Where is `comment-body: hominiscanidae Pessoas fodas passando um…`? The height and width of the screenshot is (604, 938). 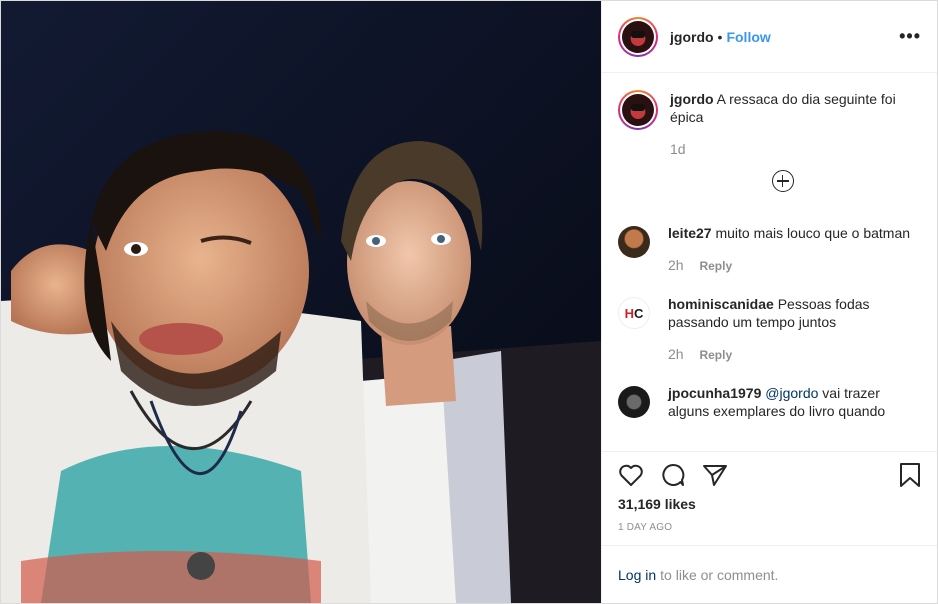 comment-body: hominiscanidae Pessoas fodas passando um… is located at coordinates (794, 329).